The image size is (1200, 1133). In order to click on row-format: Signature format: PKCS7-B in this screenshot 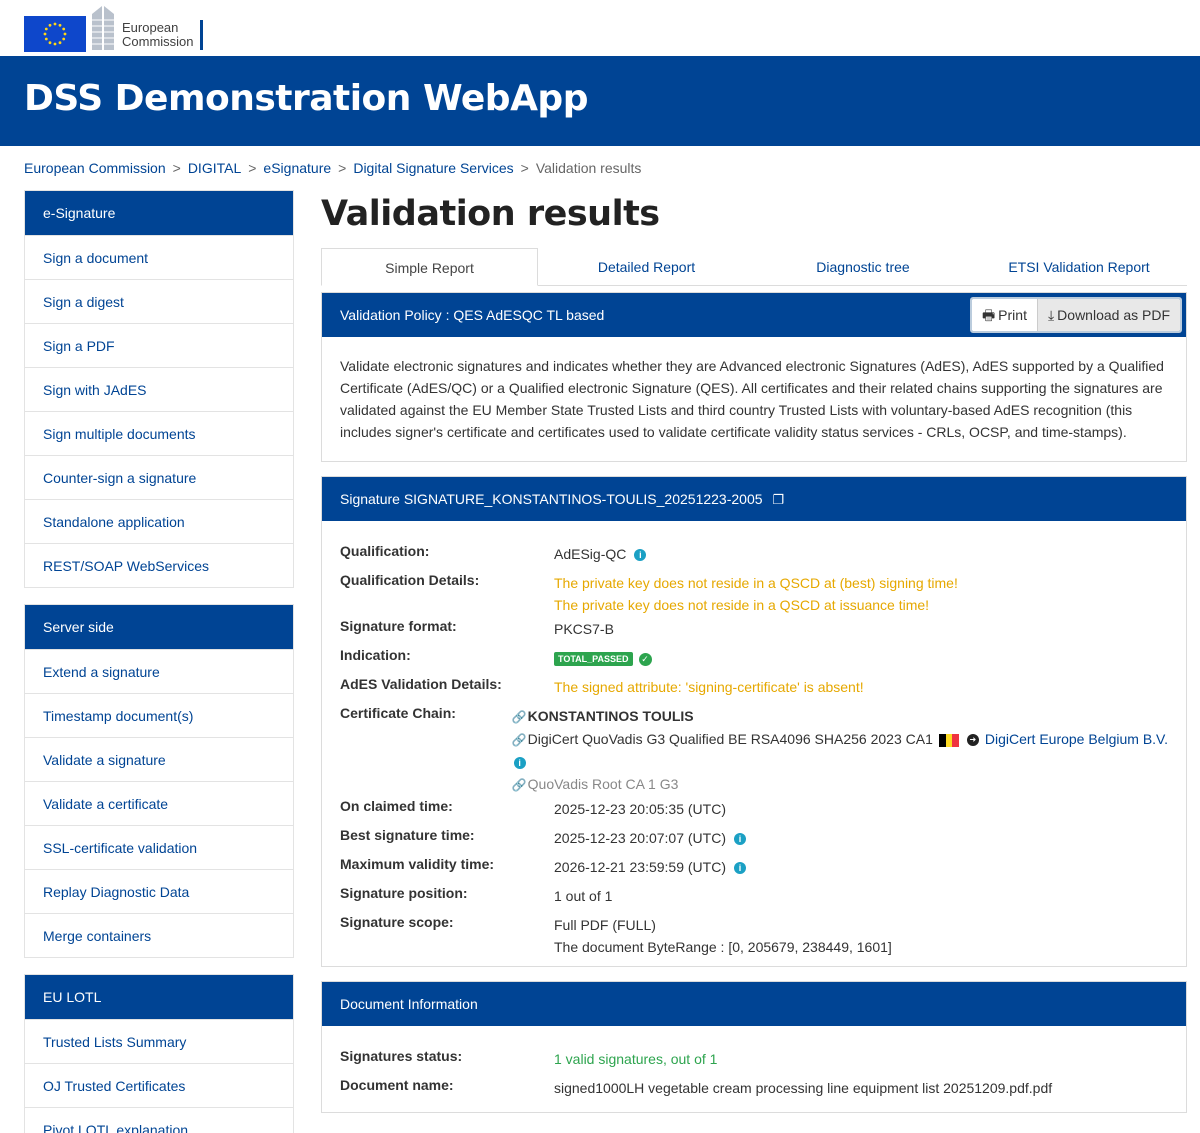, I will do `click(754, 630)`.